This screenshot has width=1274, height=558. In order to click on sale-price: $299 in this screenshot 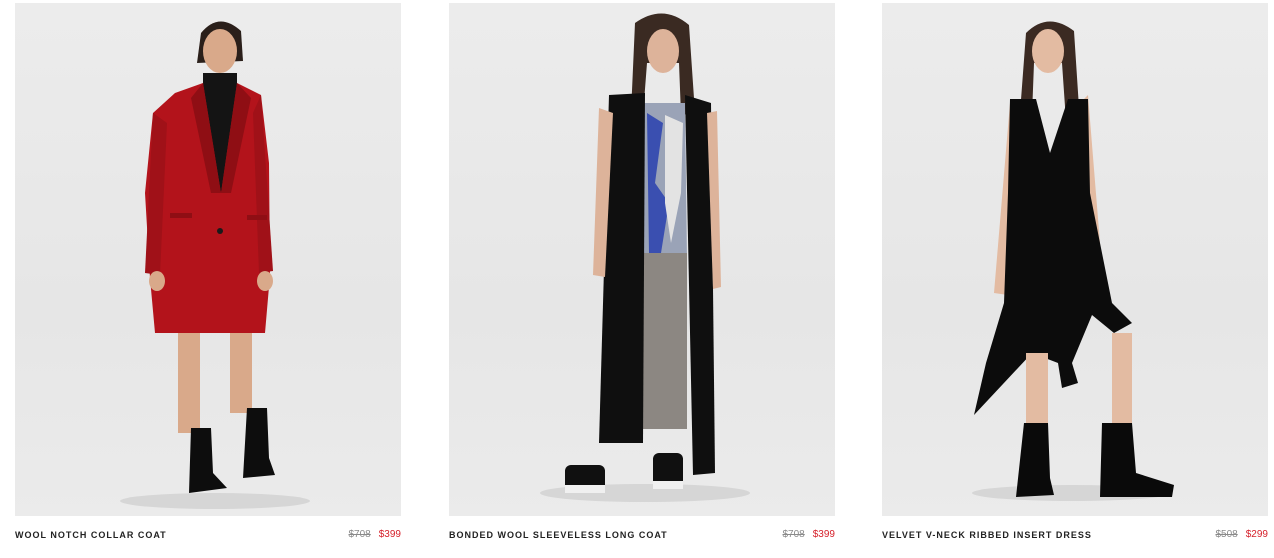, I will do `click(1256, 534)`.